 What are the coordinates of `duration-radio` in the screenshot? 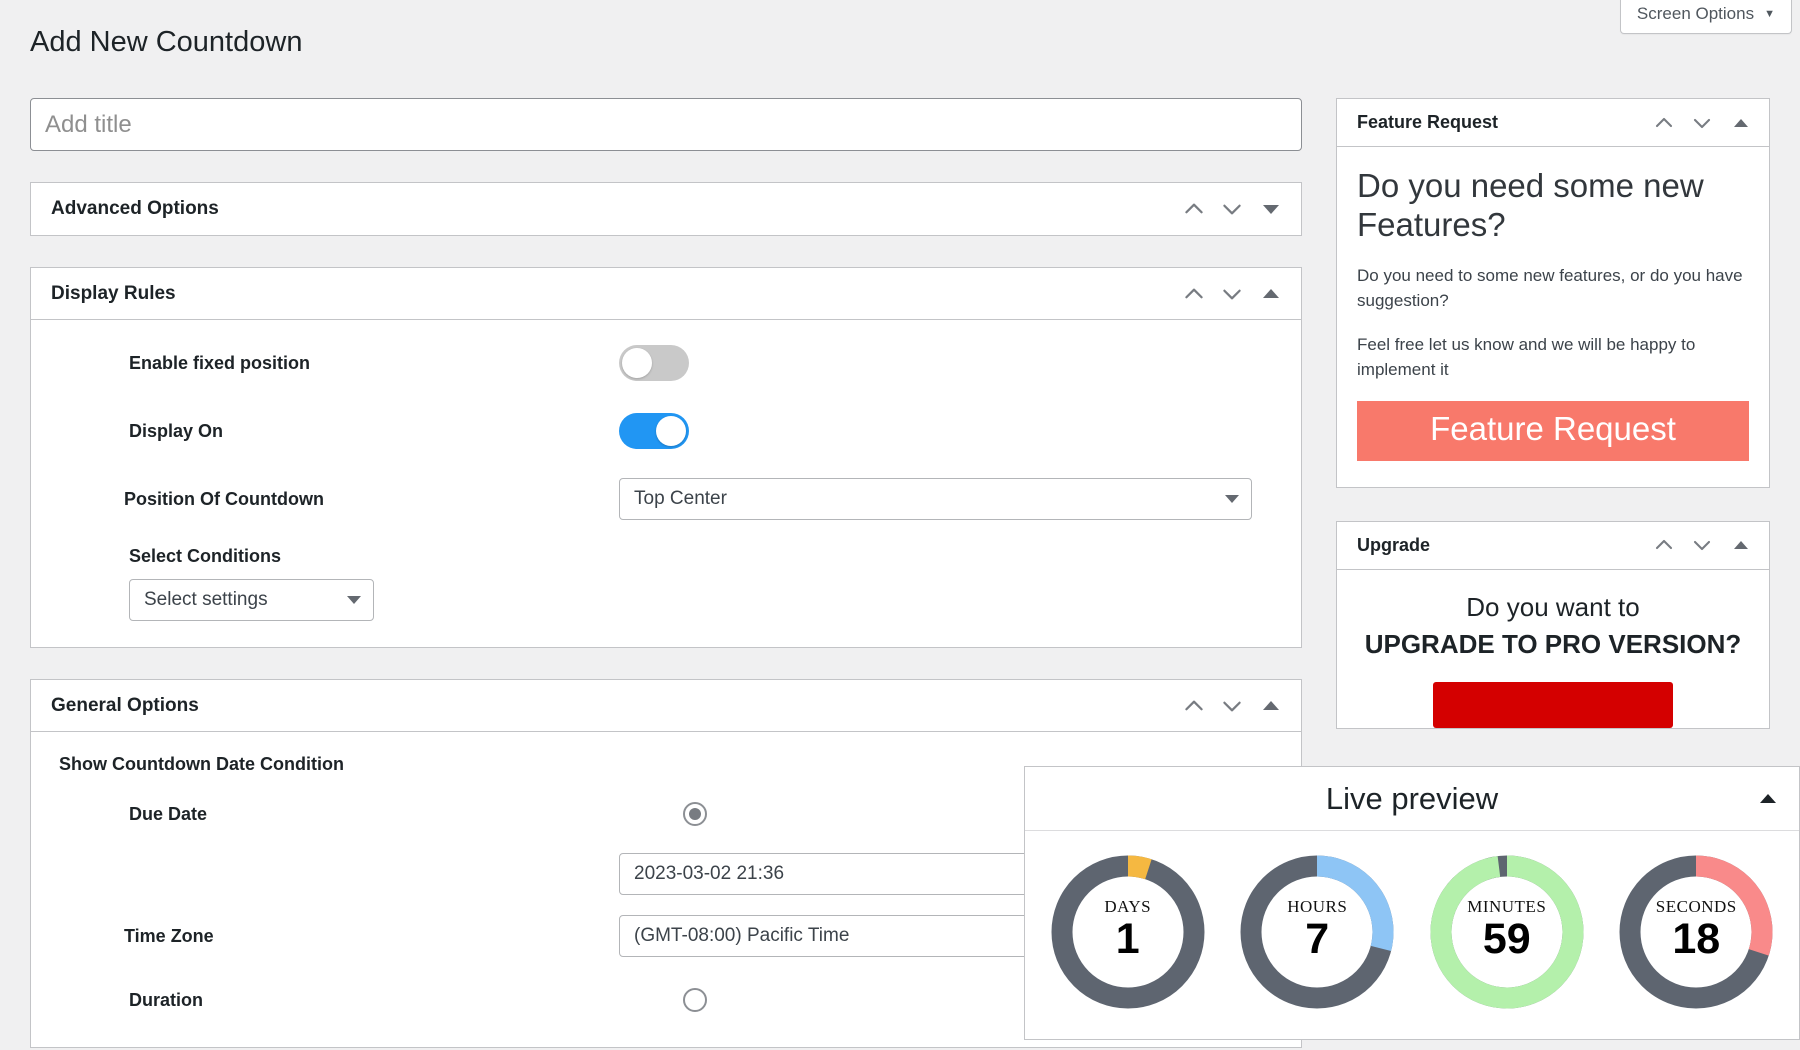 It's located at (695, 1000).